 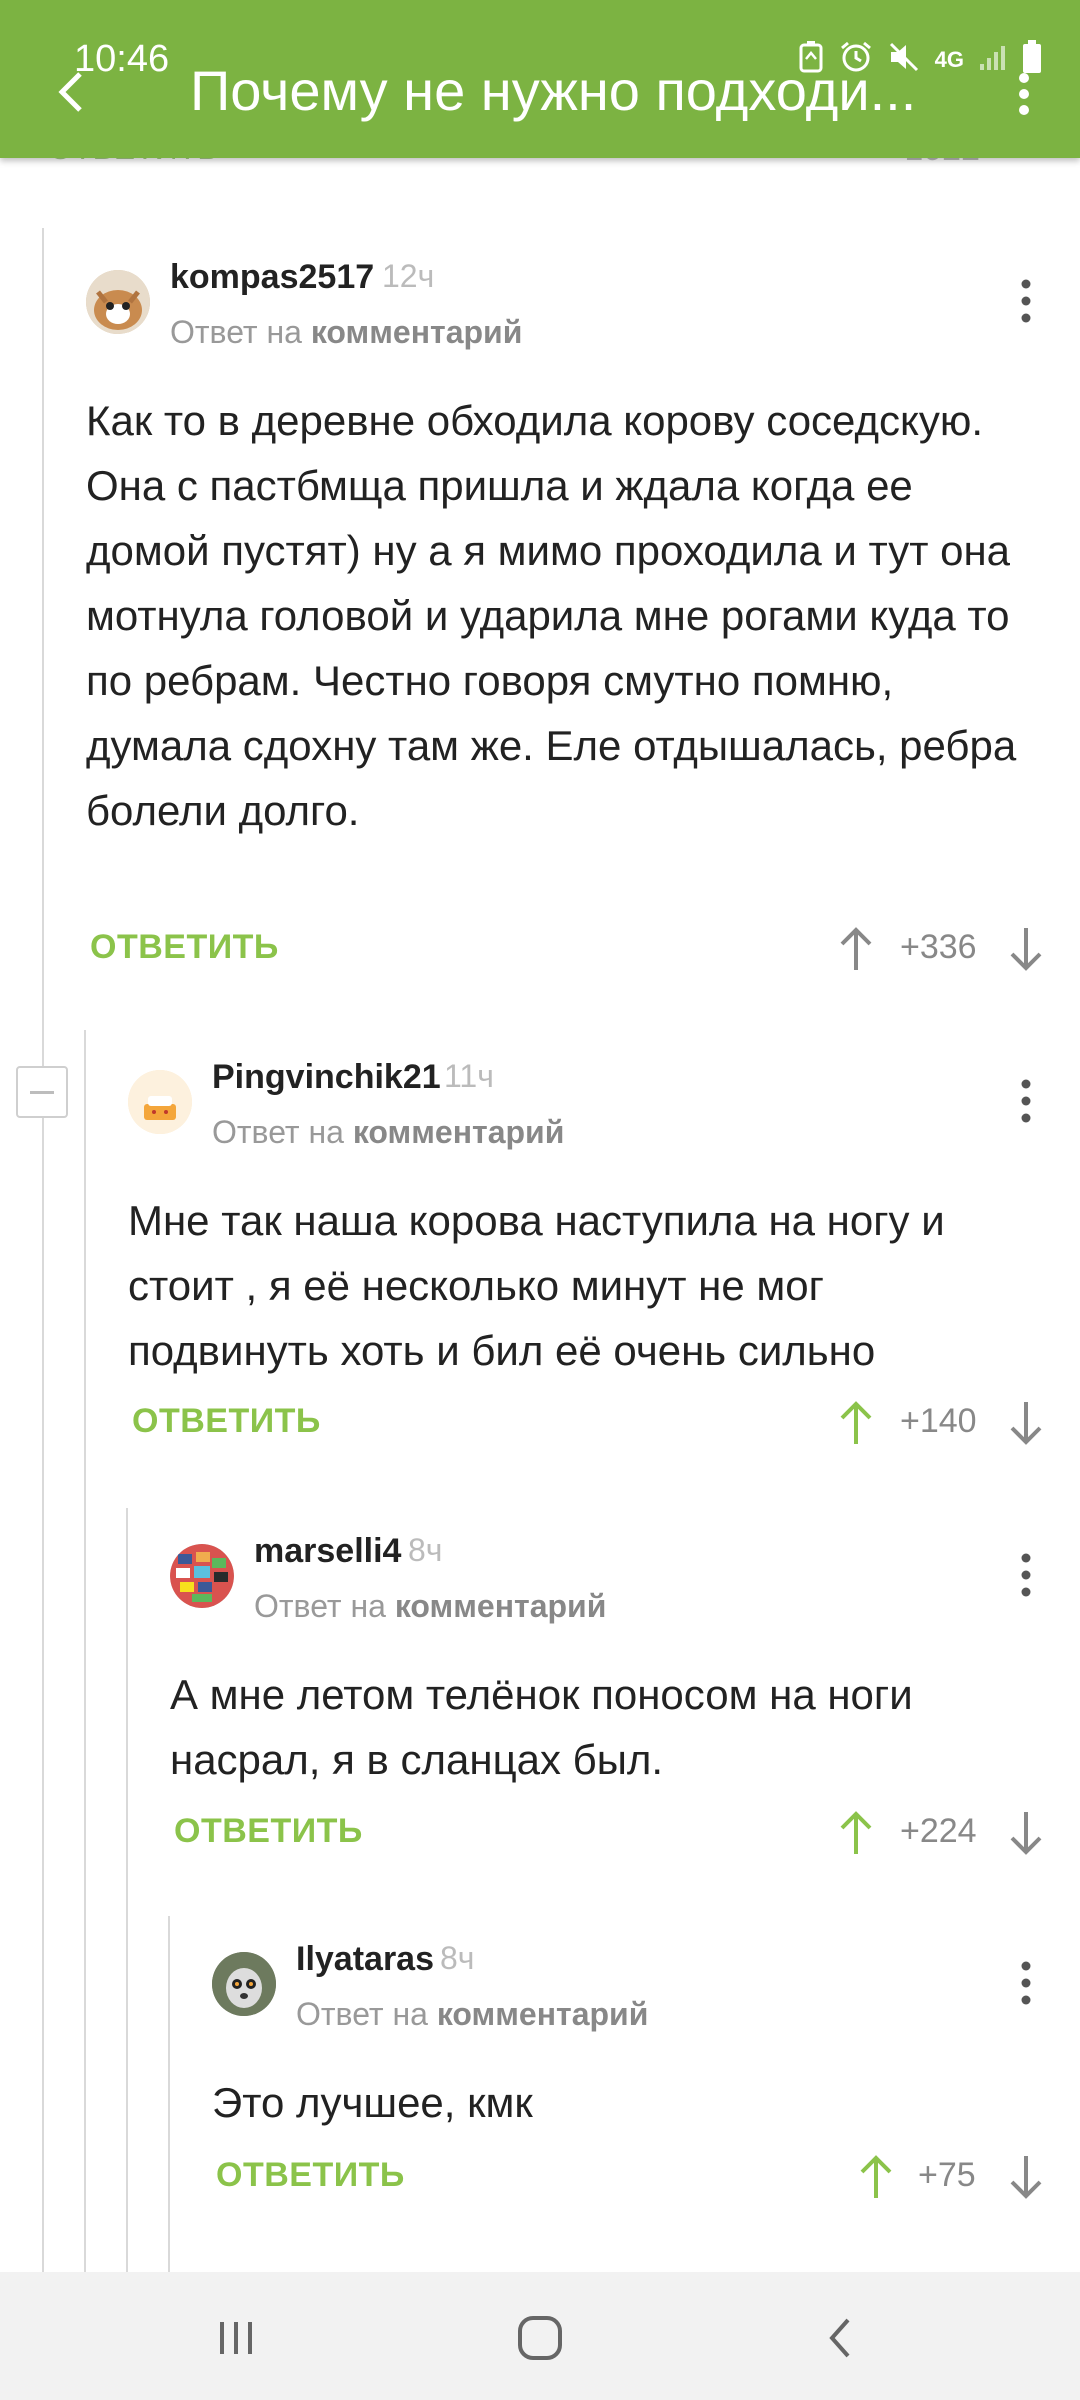 I want to click on back-arrow-icon, so click(x=70, y=90).